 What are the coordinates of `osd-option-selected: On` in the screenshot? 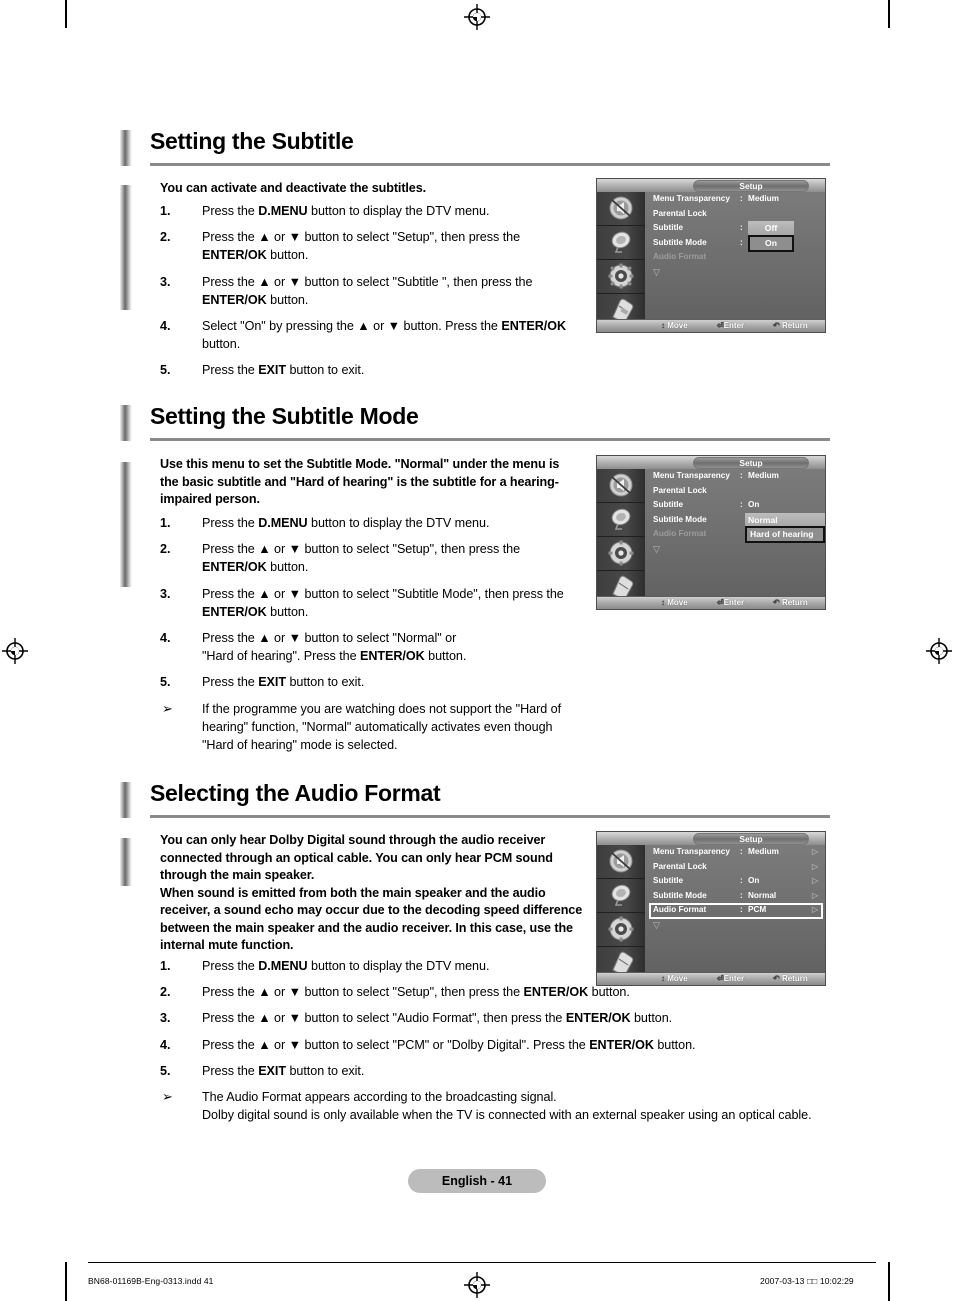 It's located at (771, 243).